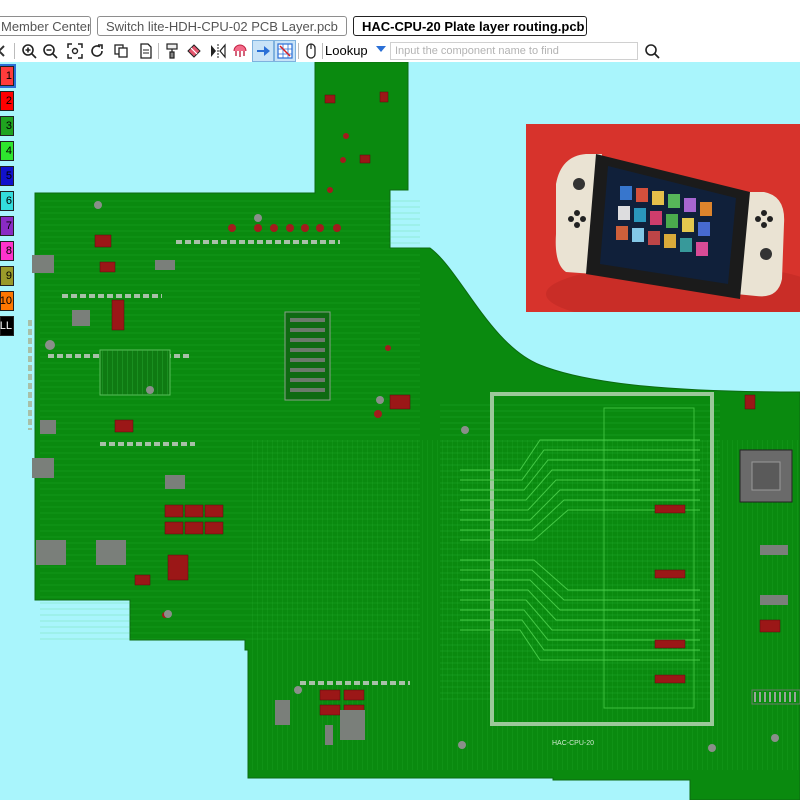 This screenshot has height=800, width=800. I want to click on toolbar: Lookup, so click(400, 51).